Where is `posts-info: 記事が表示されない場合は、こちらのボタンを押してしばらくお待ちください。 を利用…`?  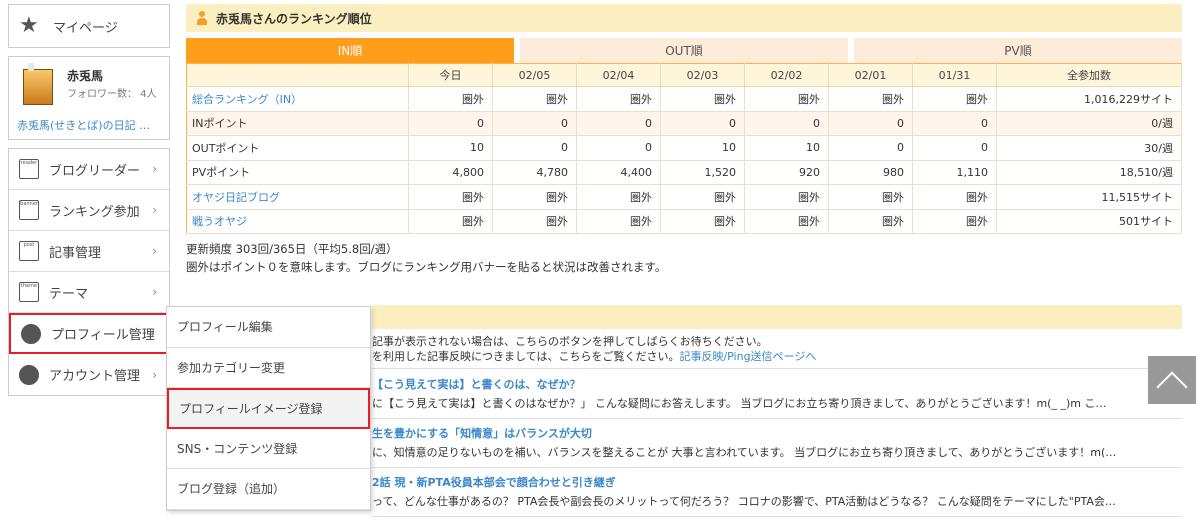
posts-info: 記事が表示されない場合は、こちらのボタンを押してしばらくお待ちください。 を利用… is located at coordinates (767, 349).